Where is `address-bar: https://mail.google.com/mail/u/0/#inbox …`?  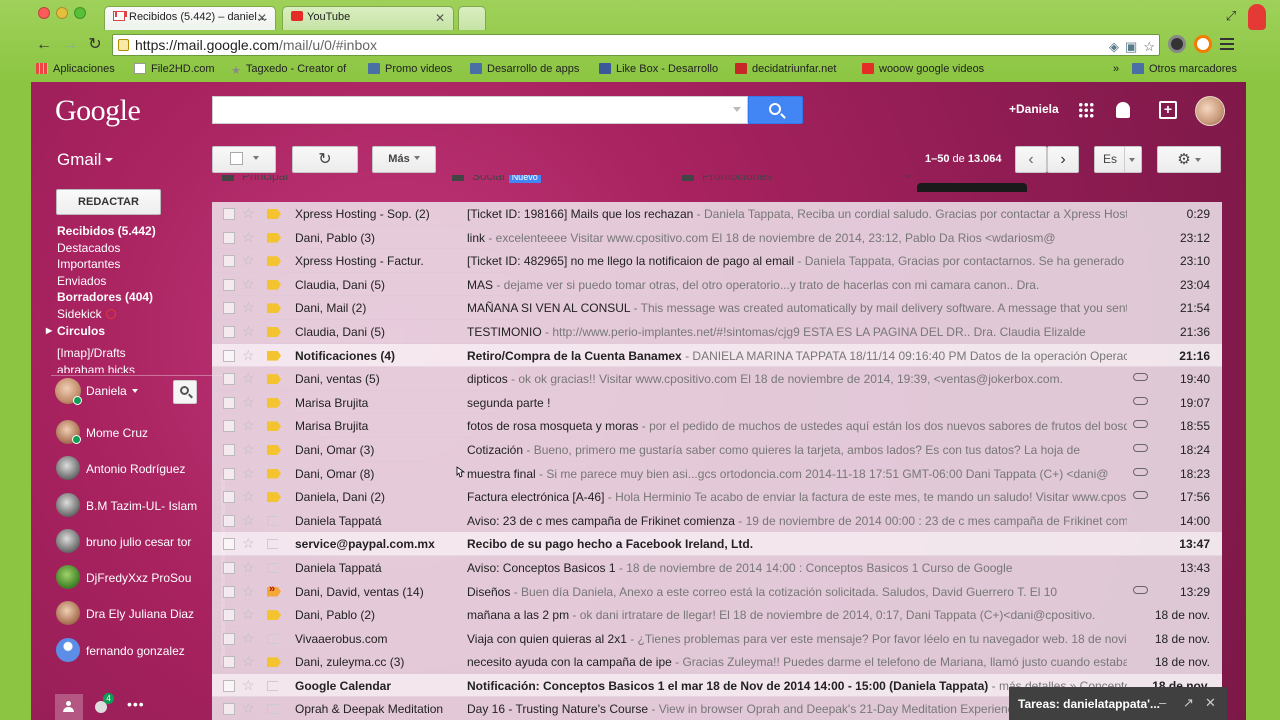 address-bar: https://mail.google.com/mail/u/0/#inbox … is located at coordinates (636, 45).